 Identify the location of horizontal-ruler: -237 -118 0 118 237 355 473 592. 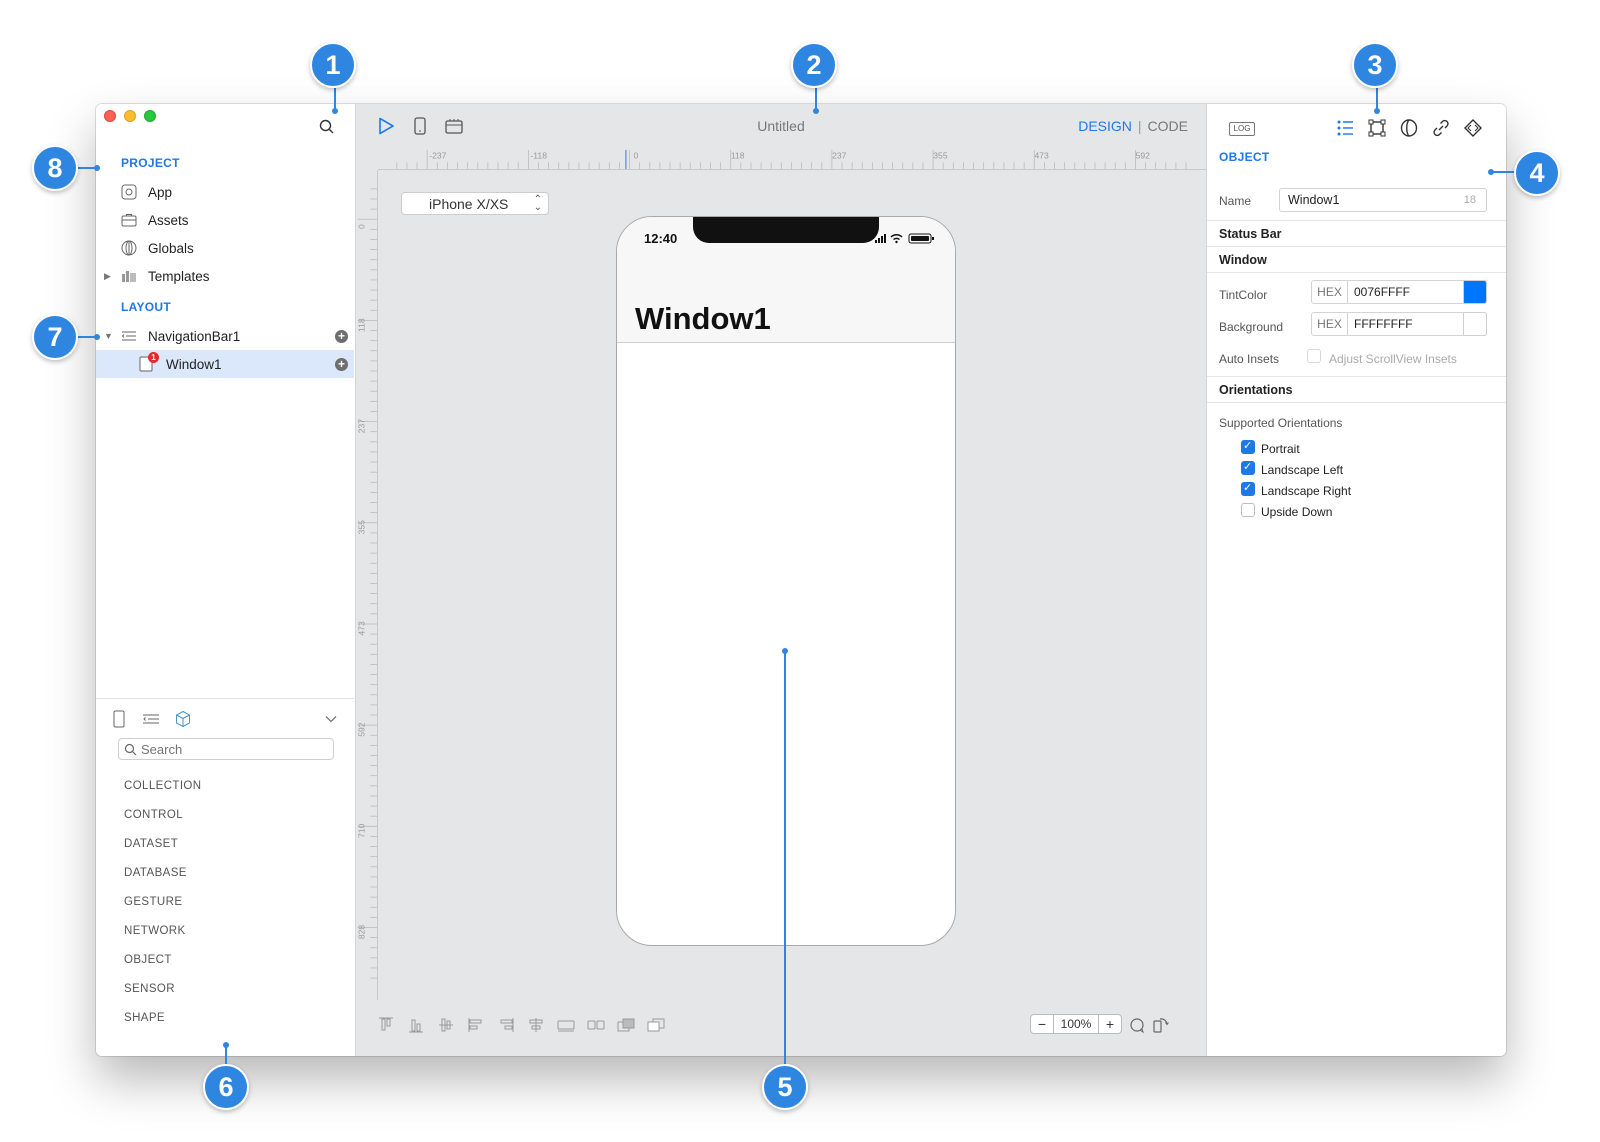
(792, 159).